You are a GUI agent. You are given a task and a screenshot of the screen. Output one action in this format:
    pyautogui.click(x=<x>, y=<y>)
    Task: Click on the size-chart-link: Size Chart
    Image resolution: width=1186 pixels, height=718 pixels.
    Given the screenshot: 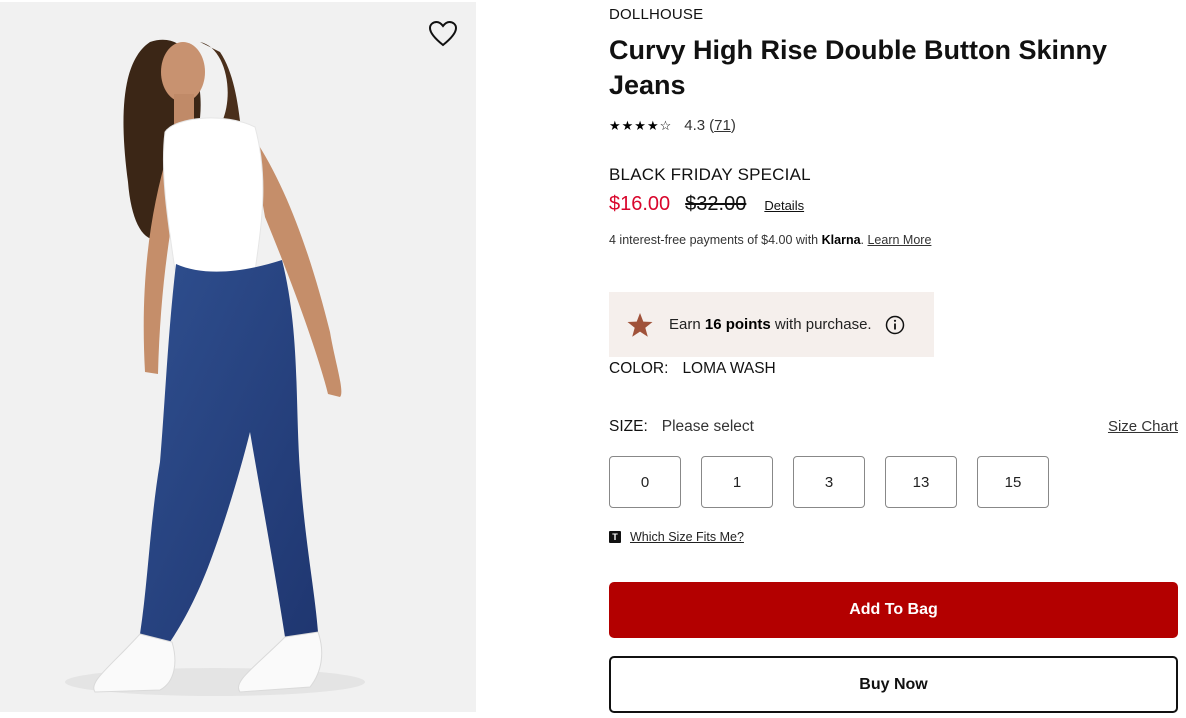 What is the action you would take?
    pyautogui.click(x=1143, y=426)
    